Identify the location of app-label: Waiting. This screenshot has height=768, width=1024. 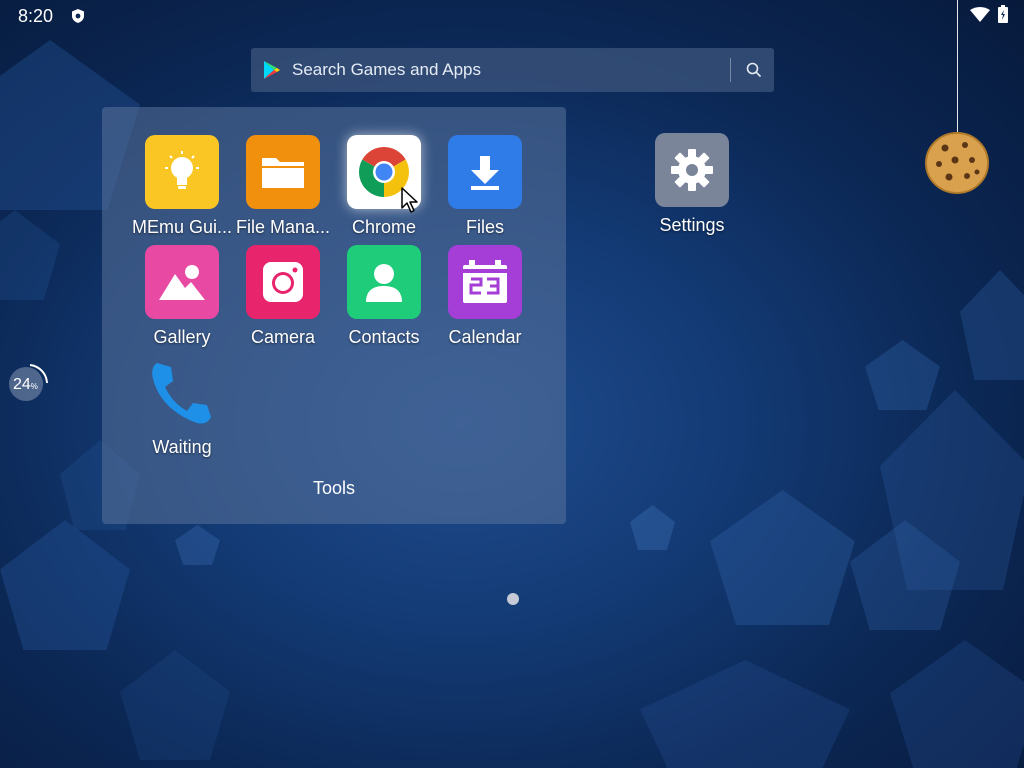
(182, 447).